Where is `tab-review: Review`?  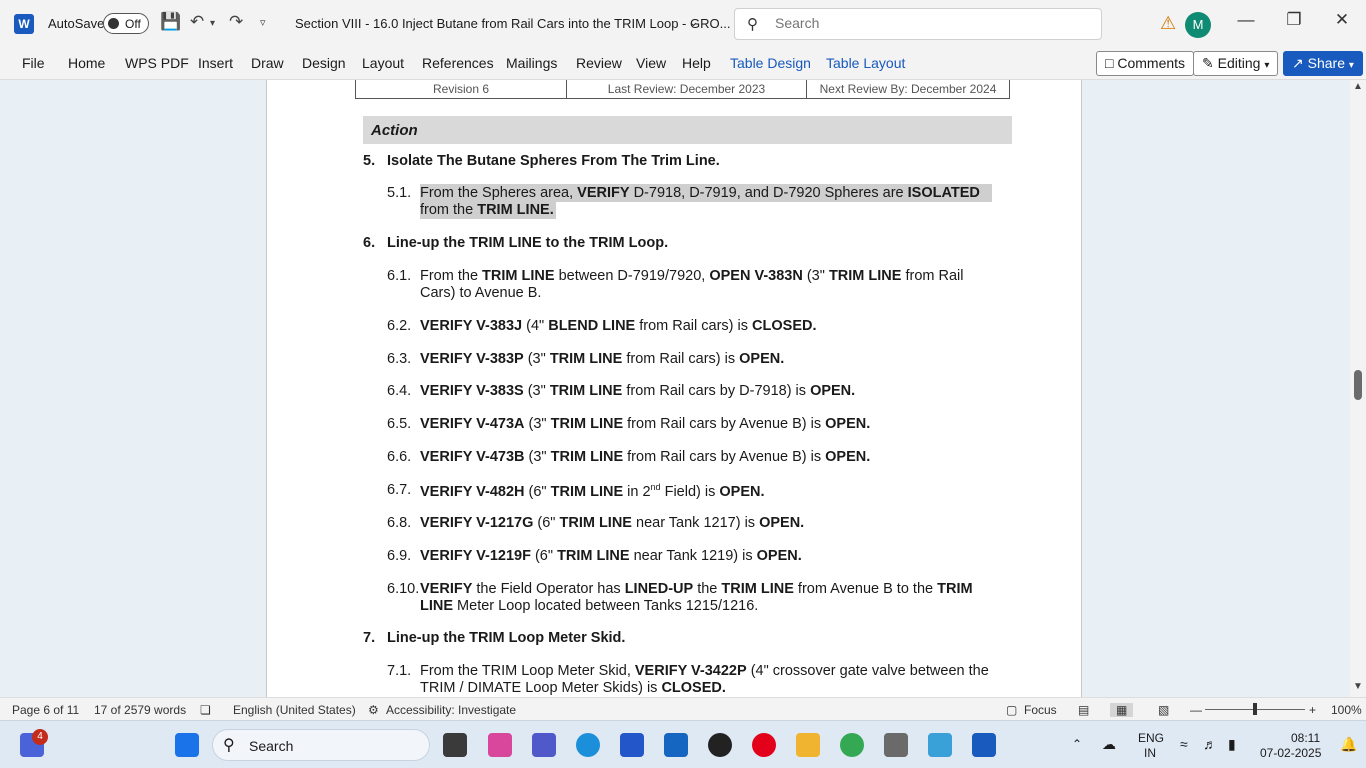 tab-review: Review is located at coordinates (599, 63).